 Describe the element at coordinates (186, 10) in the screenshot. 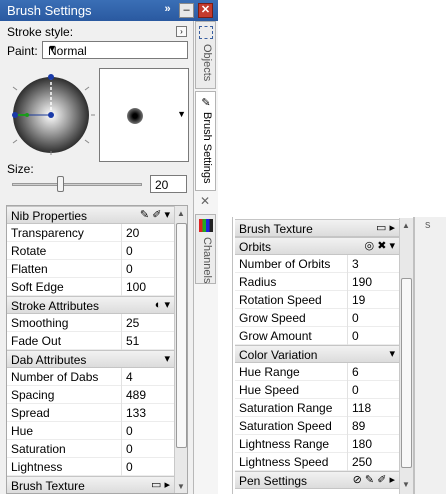

I see `minimize-icon: –` at that location.